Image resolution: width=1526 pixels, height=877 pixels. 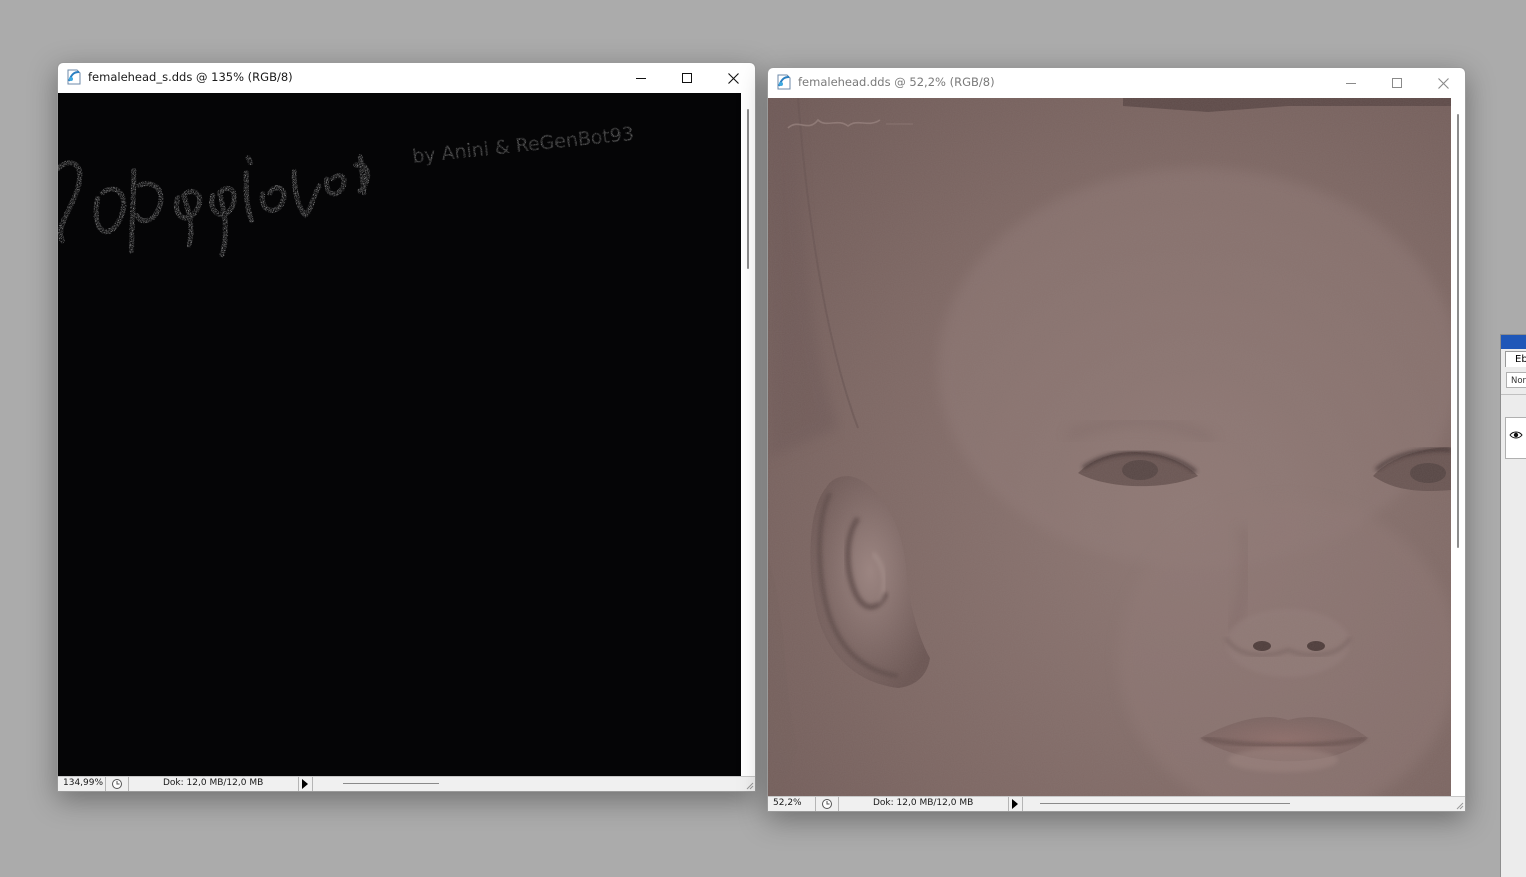 What do you see at coordinates (1116, 83) in the screenshot?
I see `title-bar: femalehead.dds @ 52,2% (RGB/8)` at bounding box center [1116, 83].